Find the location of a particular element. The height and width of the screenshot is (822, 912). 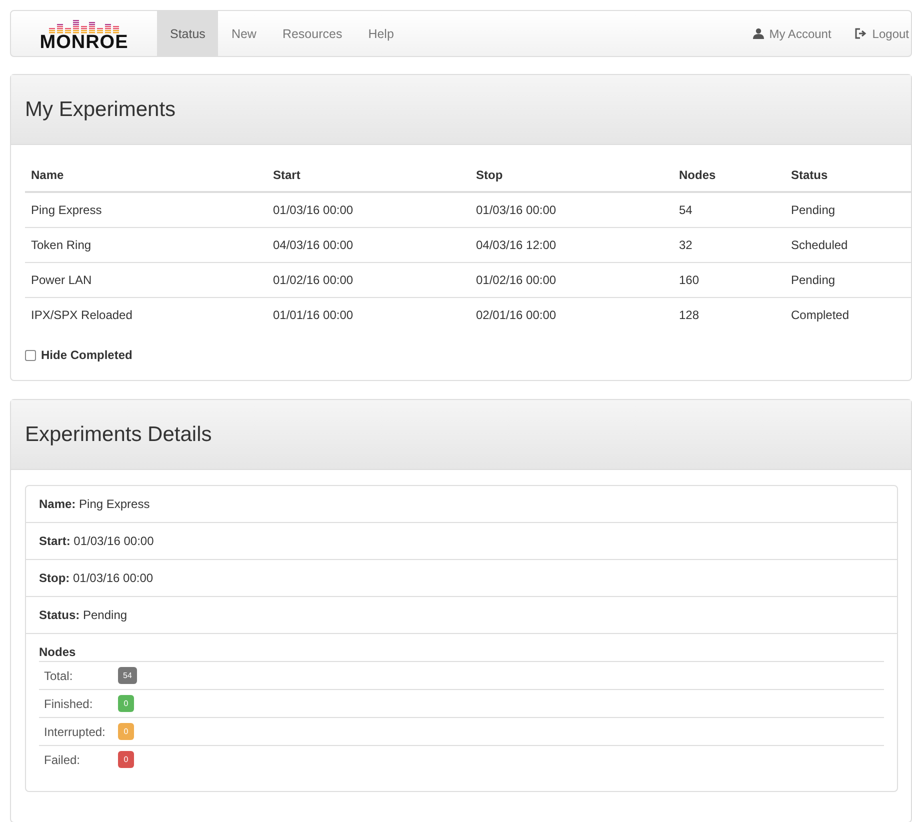

table-cell: 54 is located at coordinates (729, 210).